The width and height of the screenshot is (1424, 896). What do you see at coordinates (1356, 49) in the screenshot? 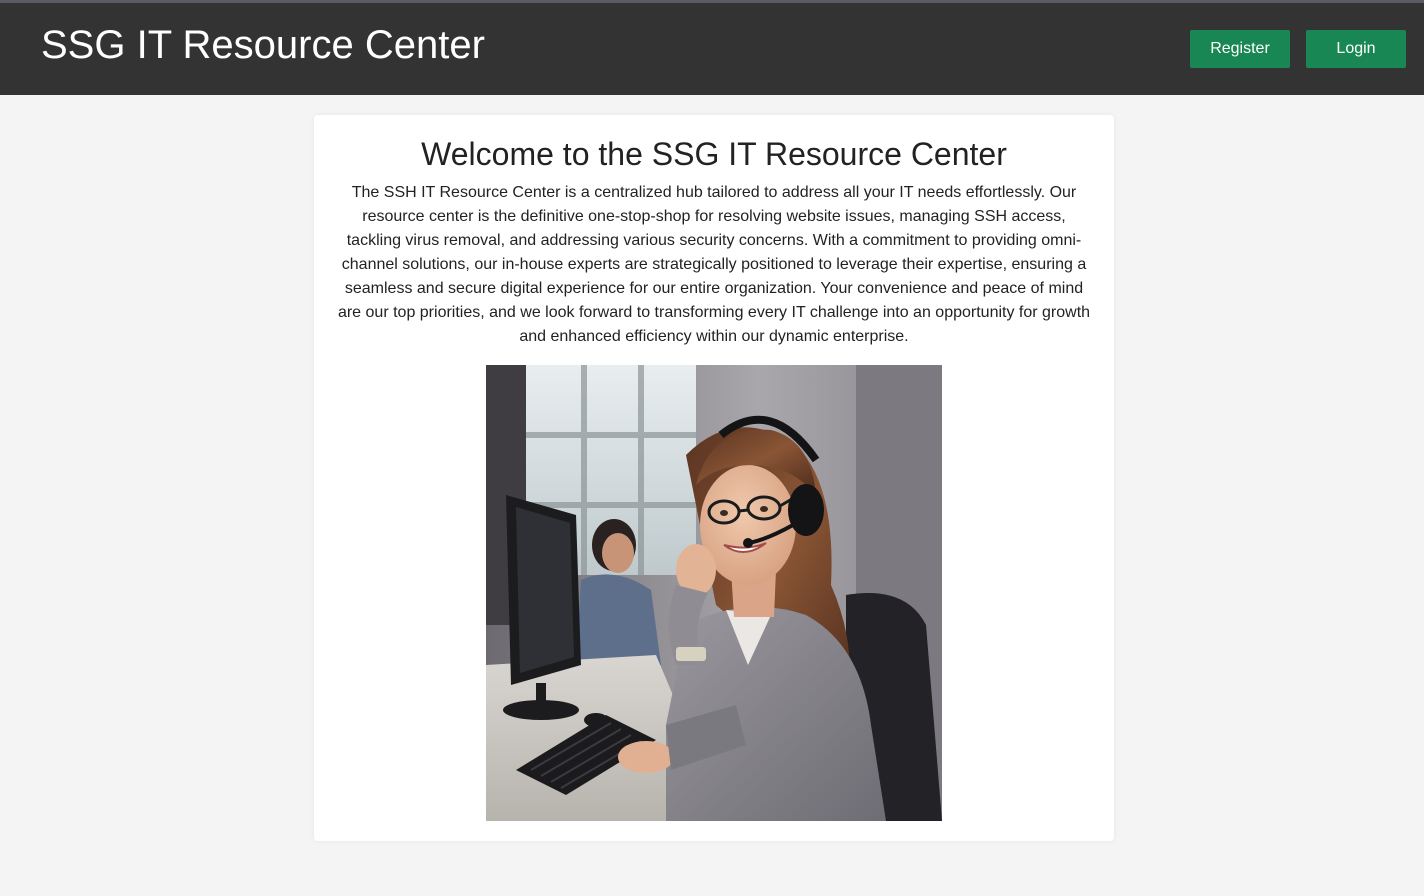
I see `login-button: Login` at bounding box center [1356, 49].